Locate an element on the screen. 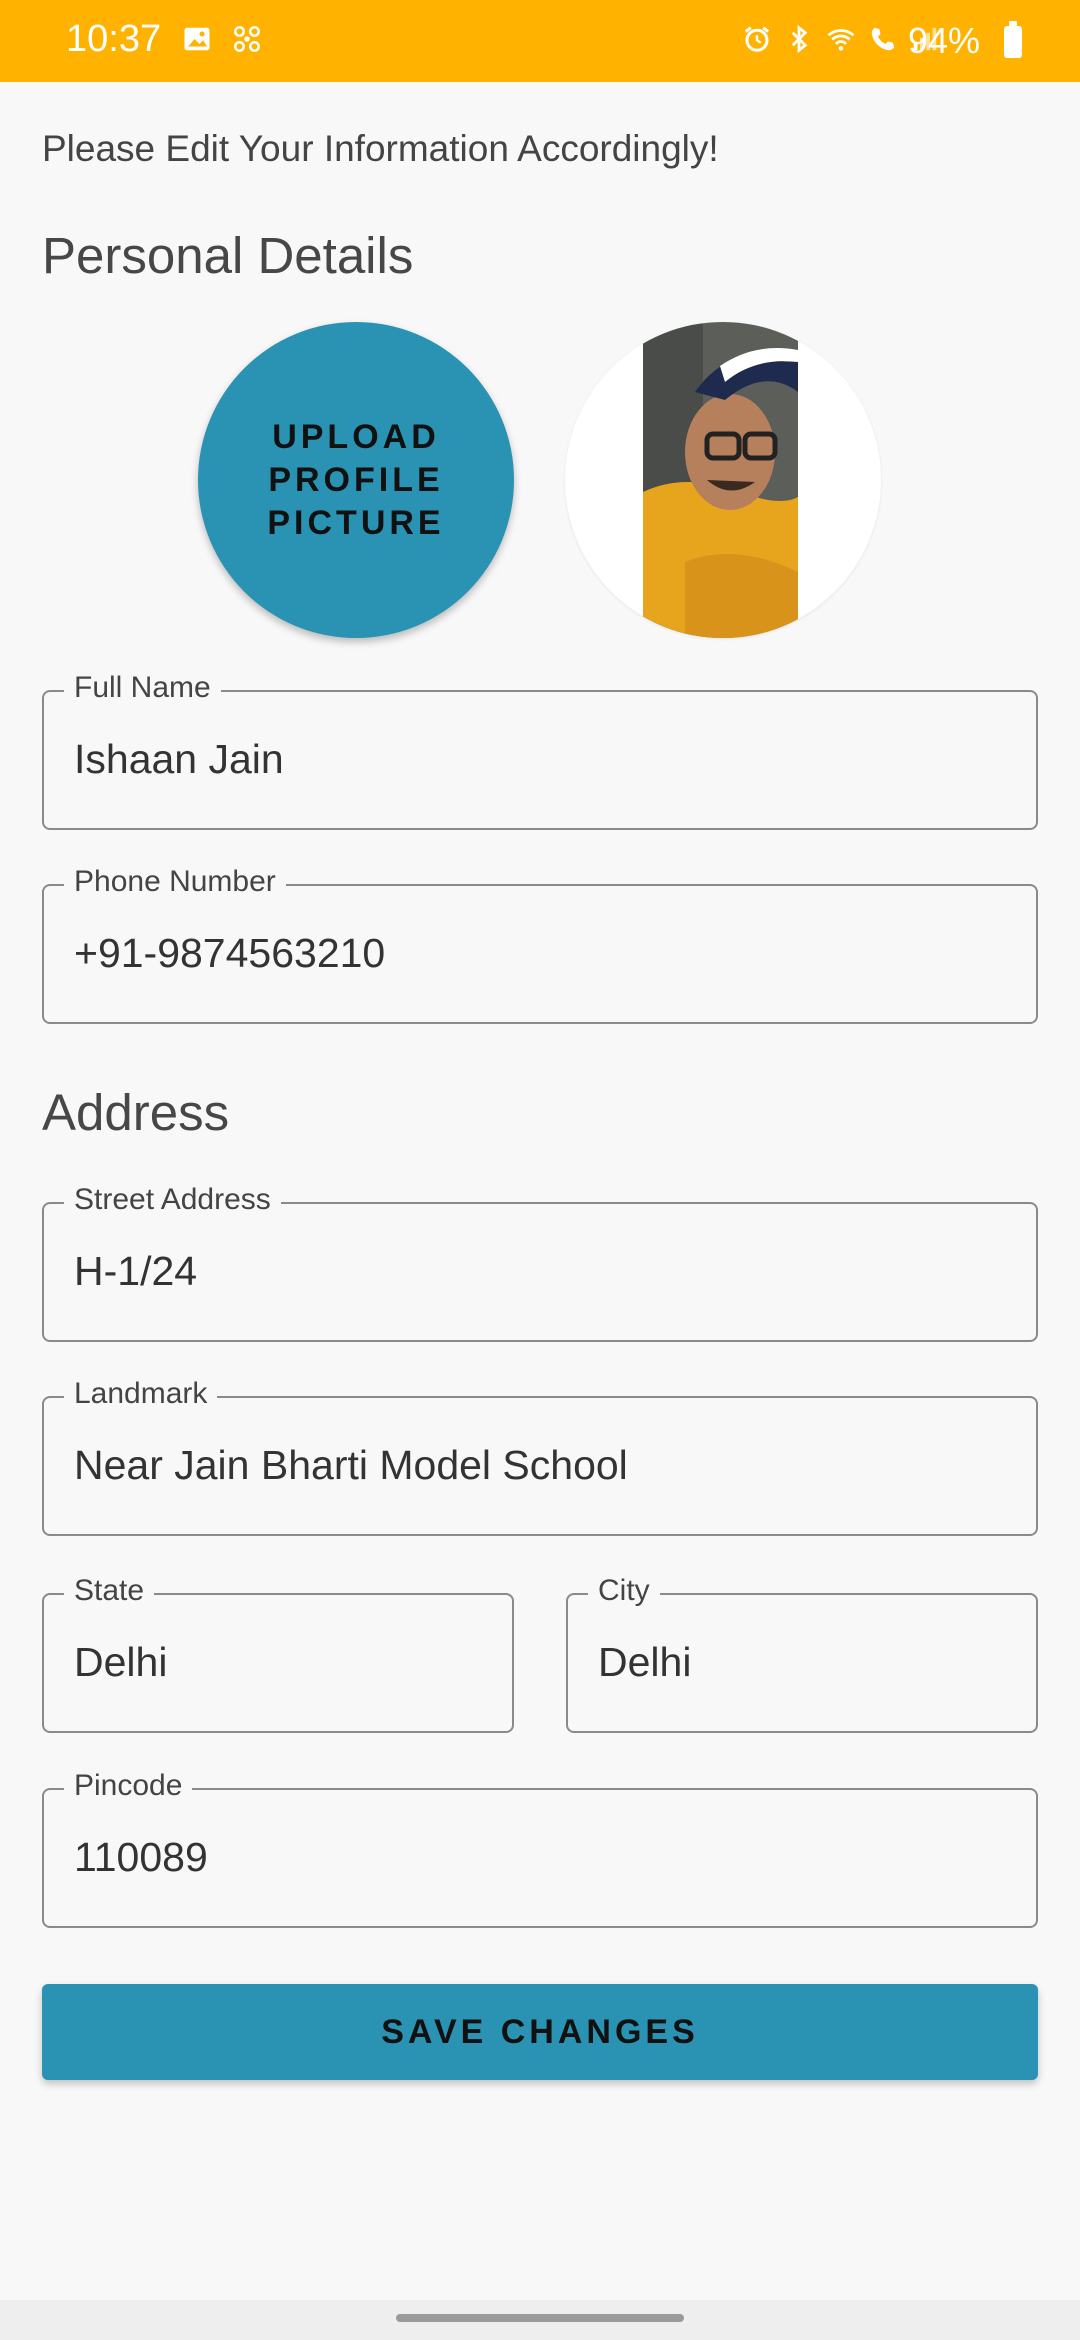  landmark-field: Landmark Near Jain Bharti Model School is located at coordinates (540, 1456).